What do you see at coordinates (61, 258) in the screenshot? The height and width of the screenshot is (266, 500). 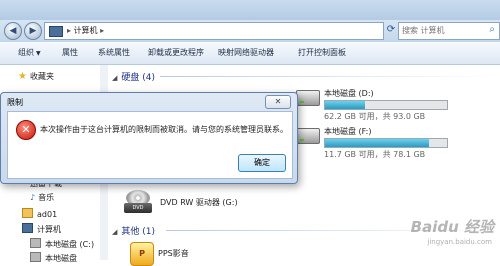 I see `sidebar-item-label: 本地磁盘` at bounding box center [61, 258].